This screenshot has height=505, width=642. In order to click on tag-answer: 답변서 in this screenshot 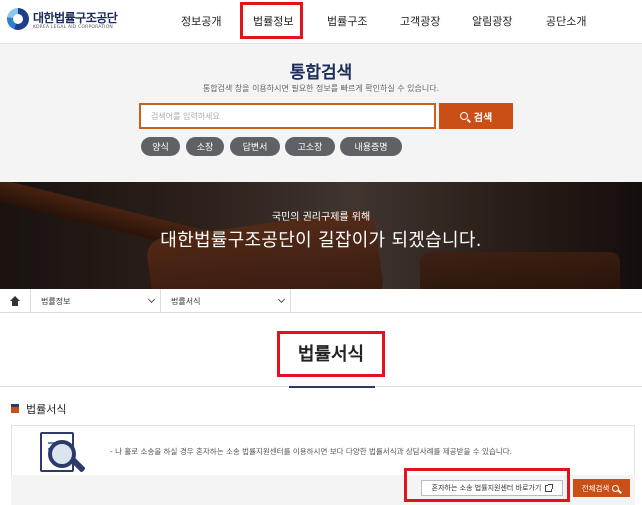, I will do `click(255, 146)`.